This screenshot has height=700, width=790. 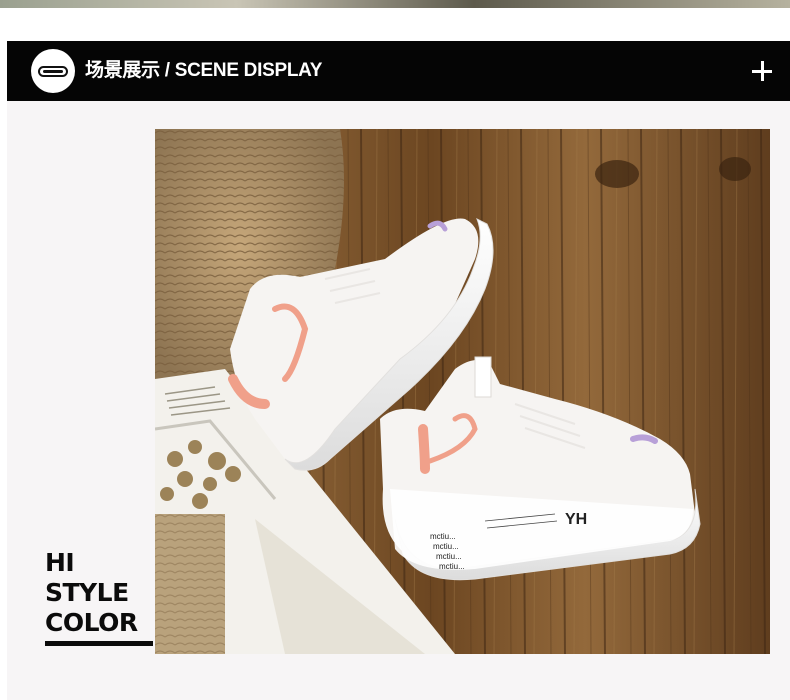 I want to click on plus-icon, so click(x=762, y=71).